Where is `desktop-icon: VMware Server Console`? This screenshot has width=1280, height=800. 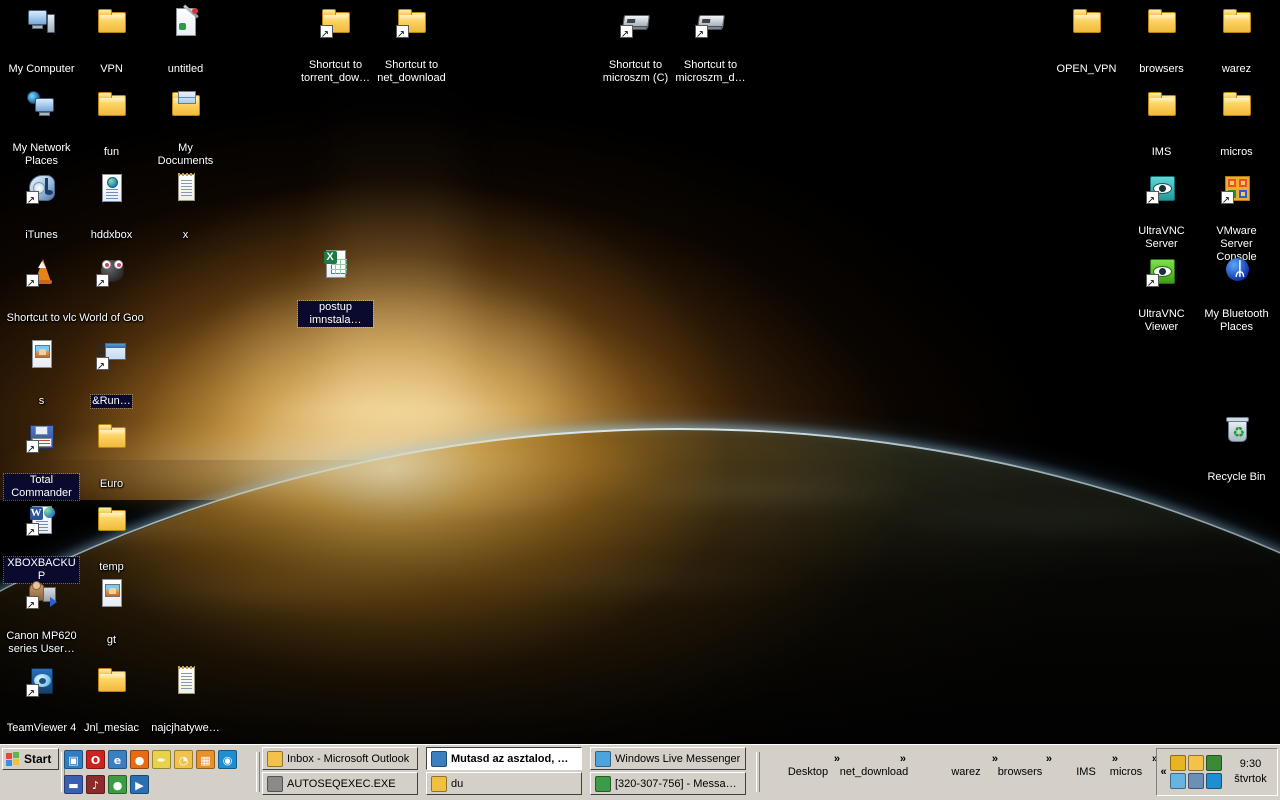
desktop-icon: VMware Server Console is located at coordinates (1236, 218).